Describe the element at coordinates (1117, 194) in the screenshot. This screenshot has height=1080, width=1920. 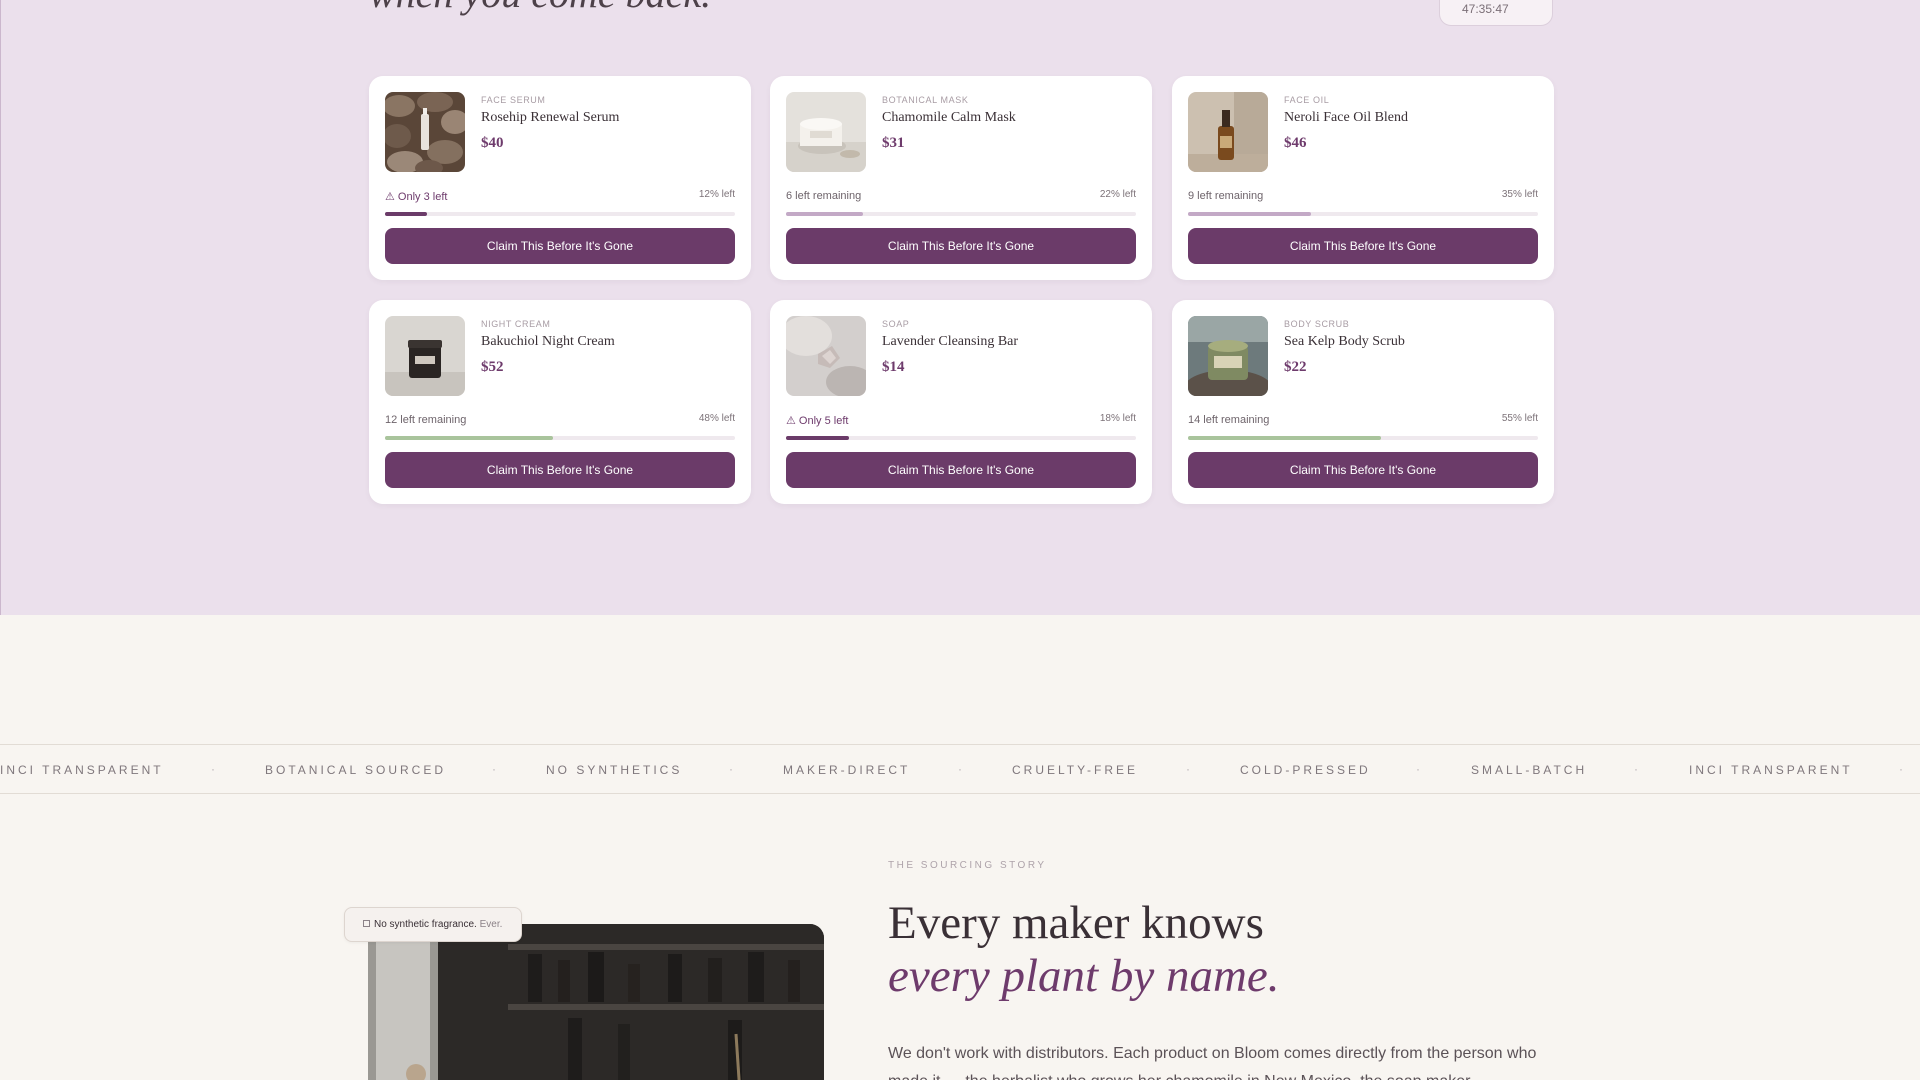
I see `stock-percent: 22% left` at that location.